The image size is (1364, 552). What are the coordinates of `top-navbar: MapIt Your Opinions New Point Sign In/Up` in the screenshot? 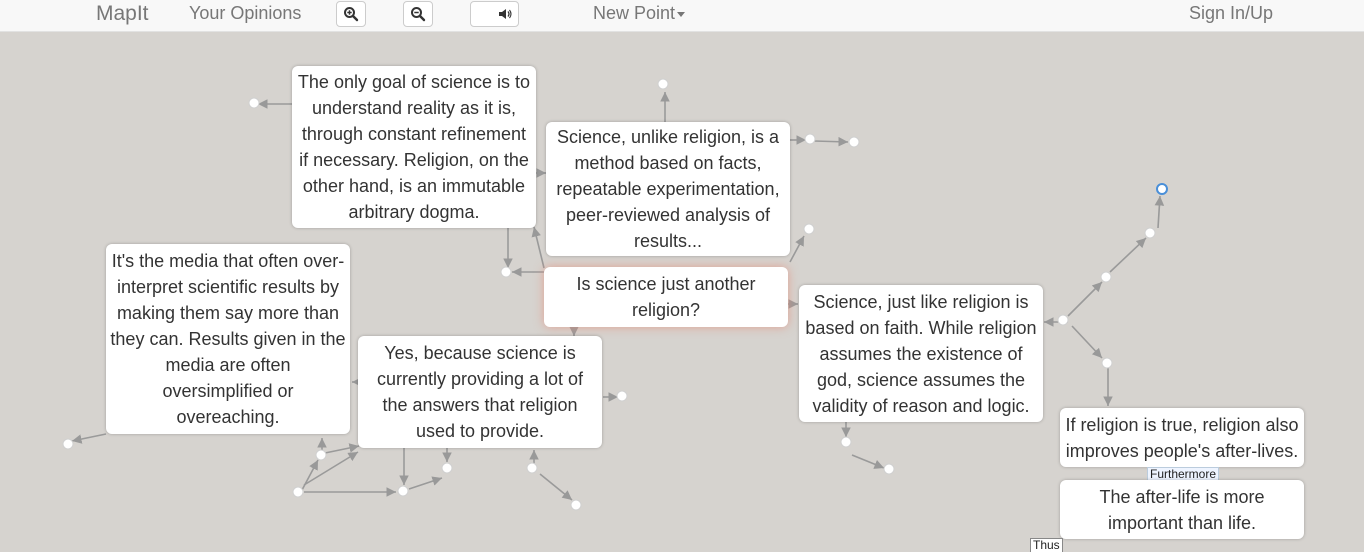 It's located at (682, 16).